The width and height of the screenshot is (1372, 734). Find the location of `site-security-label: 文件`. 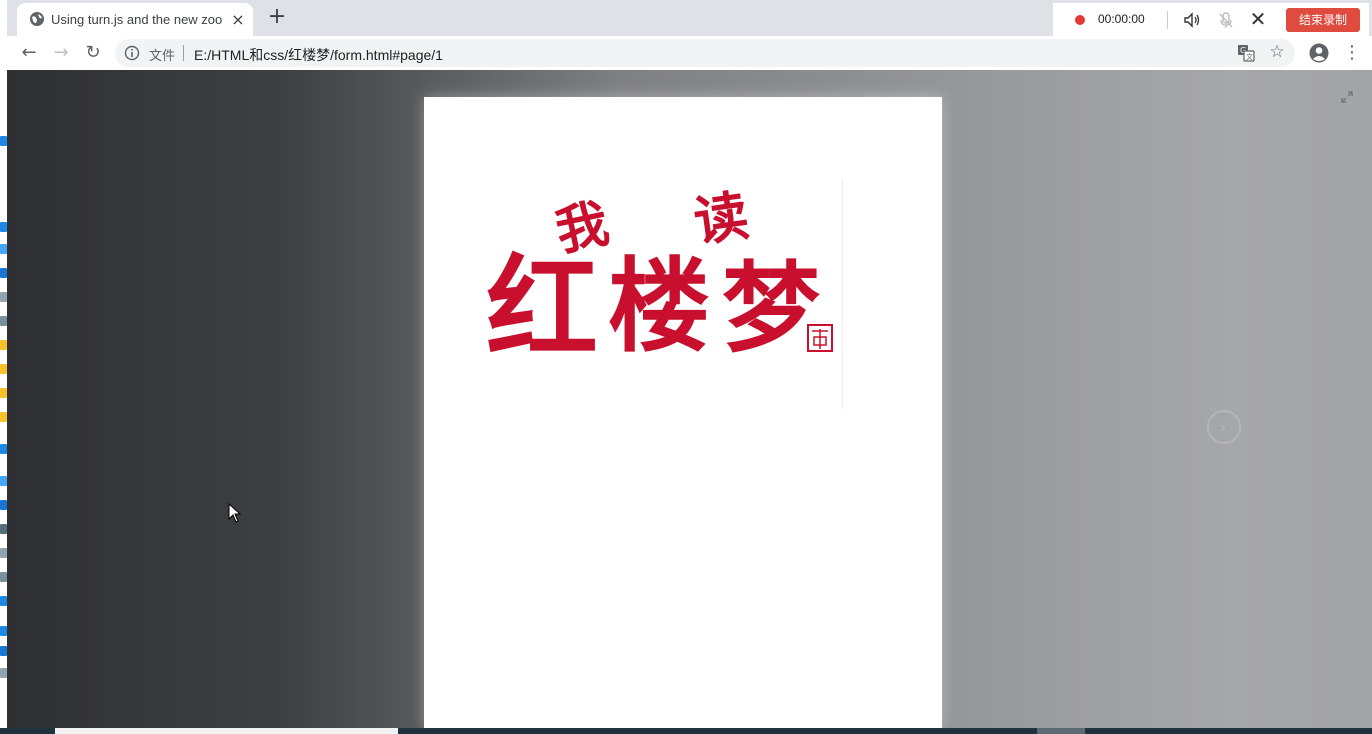

site-security-label: 文件 is located at coordinates (162, 54).